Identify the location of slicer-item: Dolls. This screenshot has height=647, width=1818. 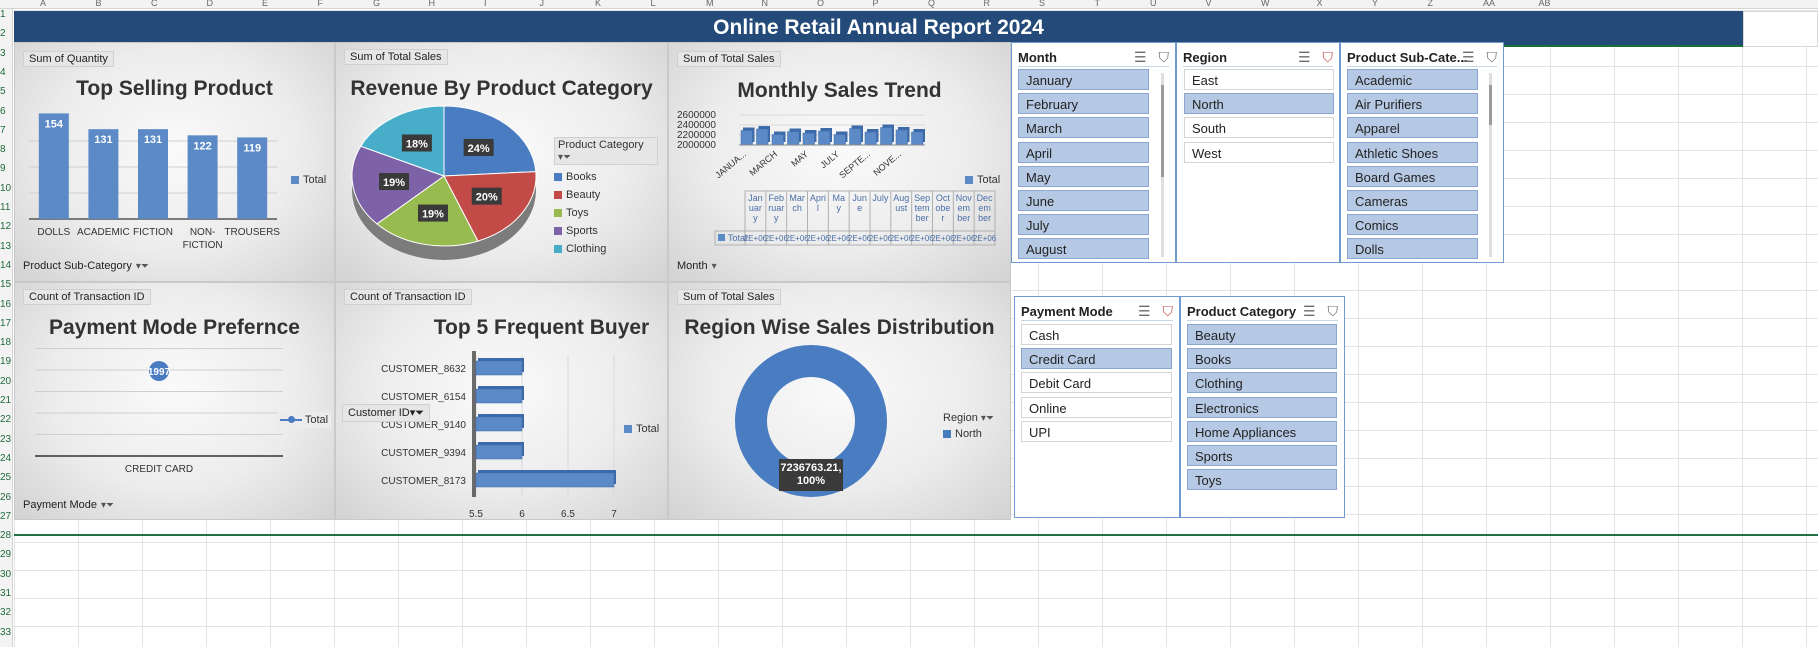
(1412, 249).